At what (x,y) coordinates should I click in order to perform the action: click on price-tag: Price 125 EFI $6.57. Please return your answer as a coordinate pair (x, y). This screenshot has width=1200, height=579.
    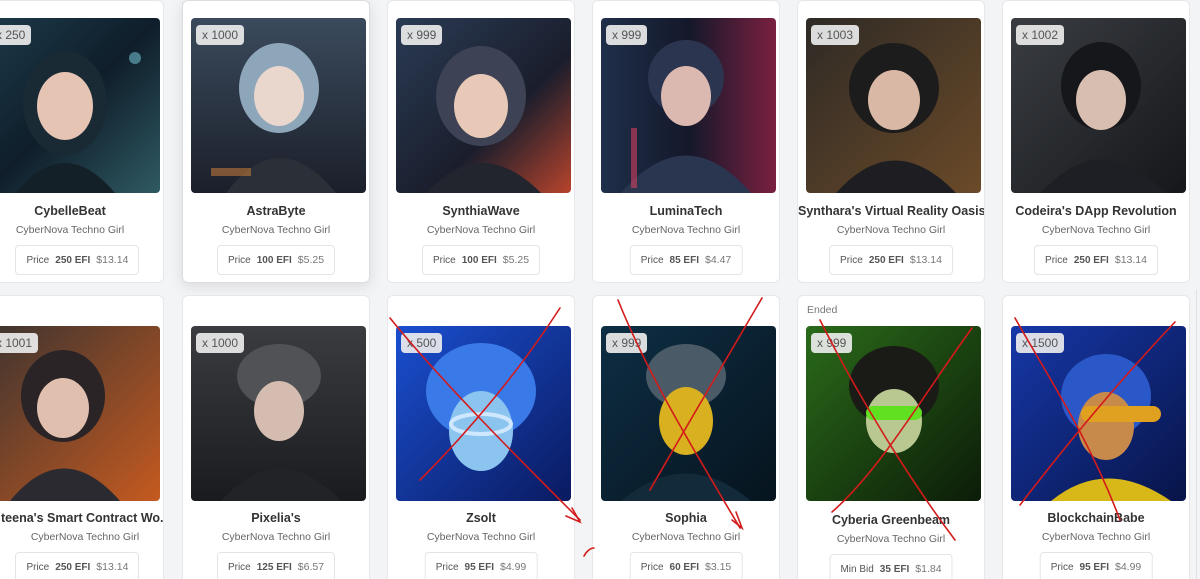
    Looking at the image, I should click on (276, 565).